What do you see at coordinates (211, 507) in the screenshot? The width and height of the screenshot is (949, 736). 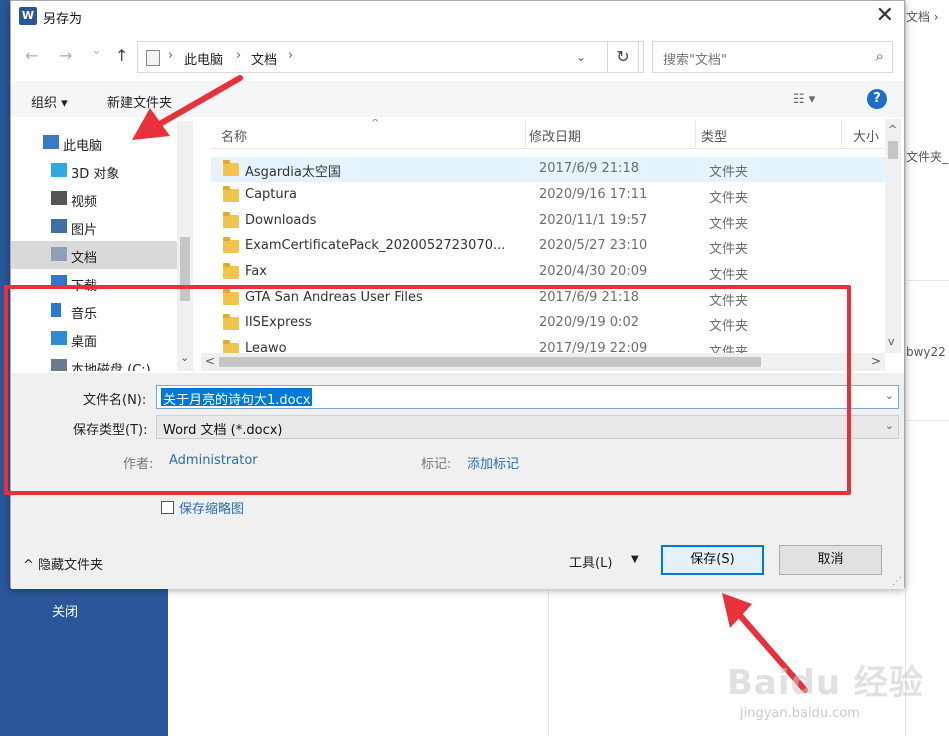 I see `save-thumbnail-label: 保存缩略图` at bounding box center [211, 507].